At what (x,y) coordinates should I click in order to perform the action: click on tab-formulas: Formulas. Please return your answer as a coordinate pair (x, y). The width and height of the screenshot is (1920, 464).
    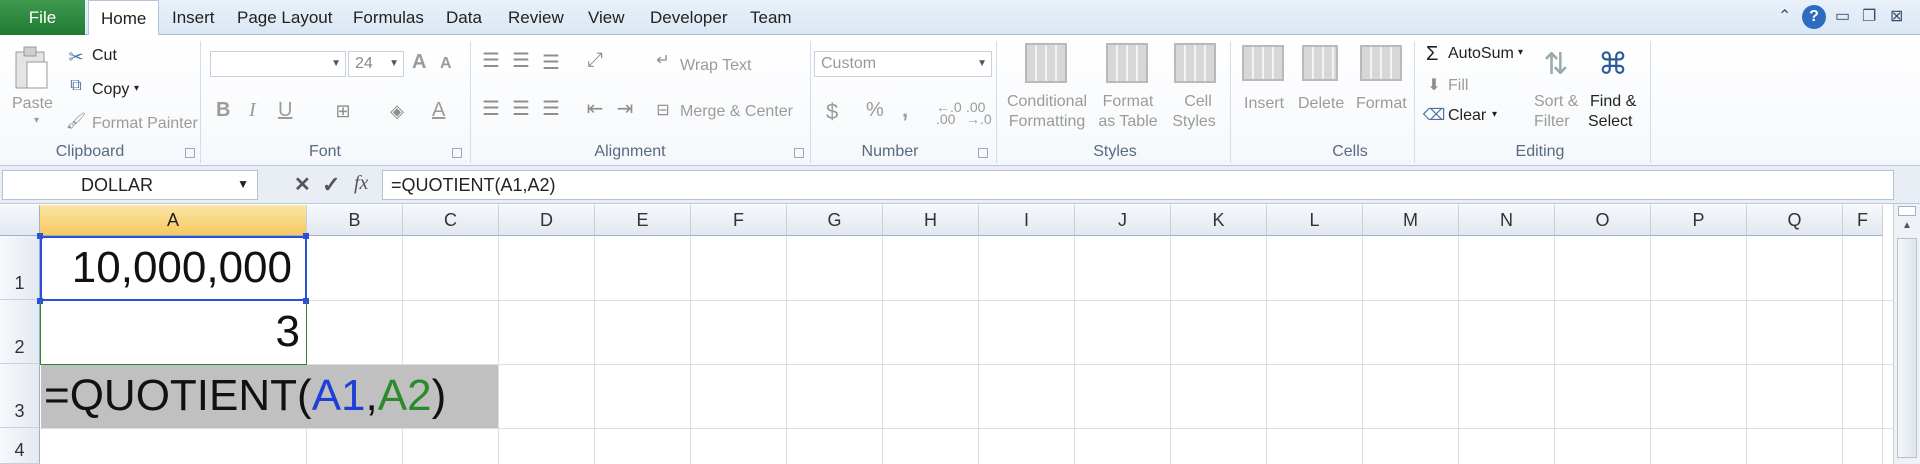
    Looking at the image, I should click on (388, 17).